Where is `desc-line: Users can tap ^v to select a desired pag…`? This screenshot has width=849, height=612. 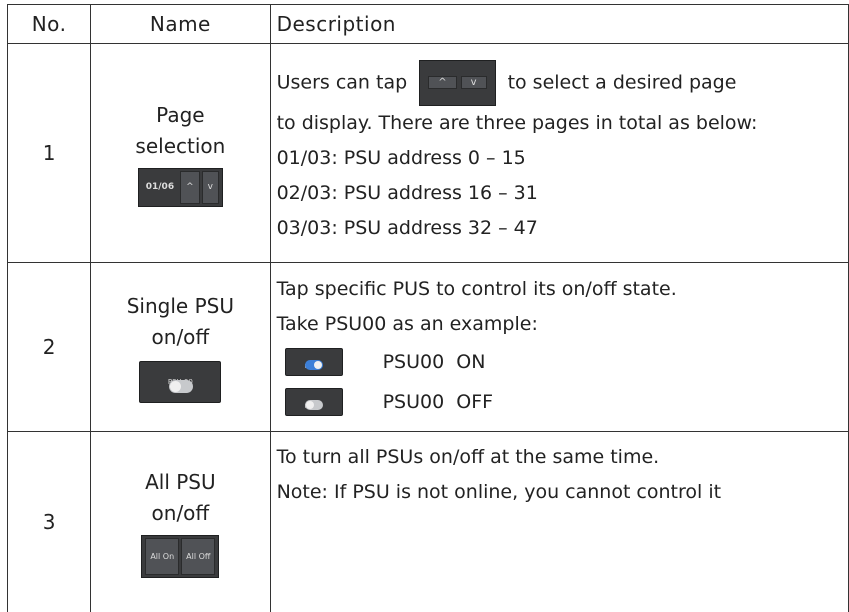 desc-line: Users can tap ^v to select a desired pag… is located at coordinates (562, 83).